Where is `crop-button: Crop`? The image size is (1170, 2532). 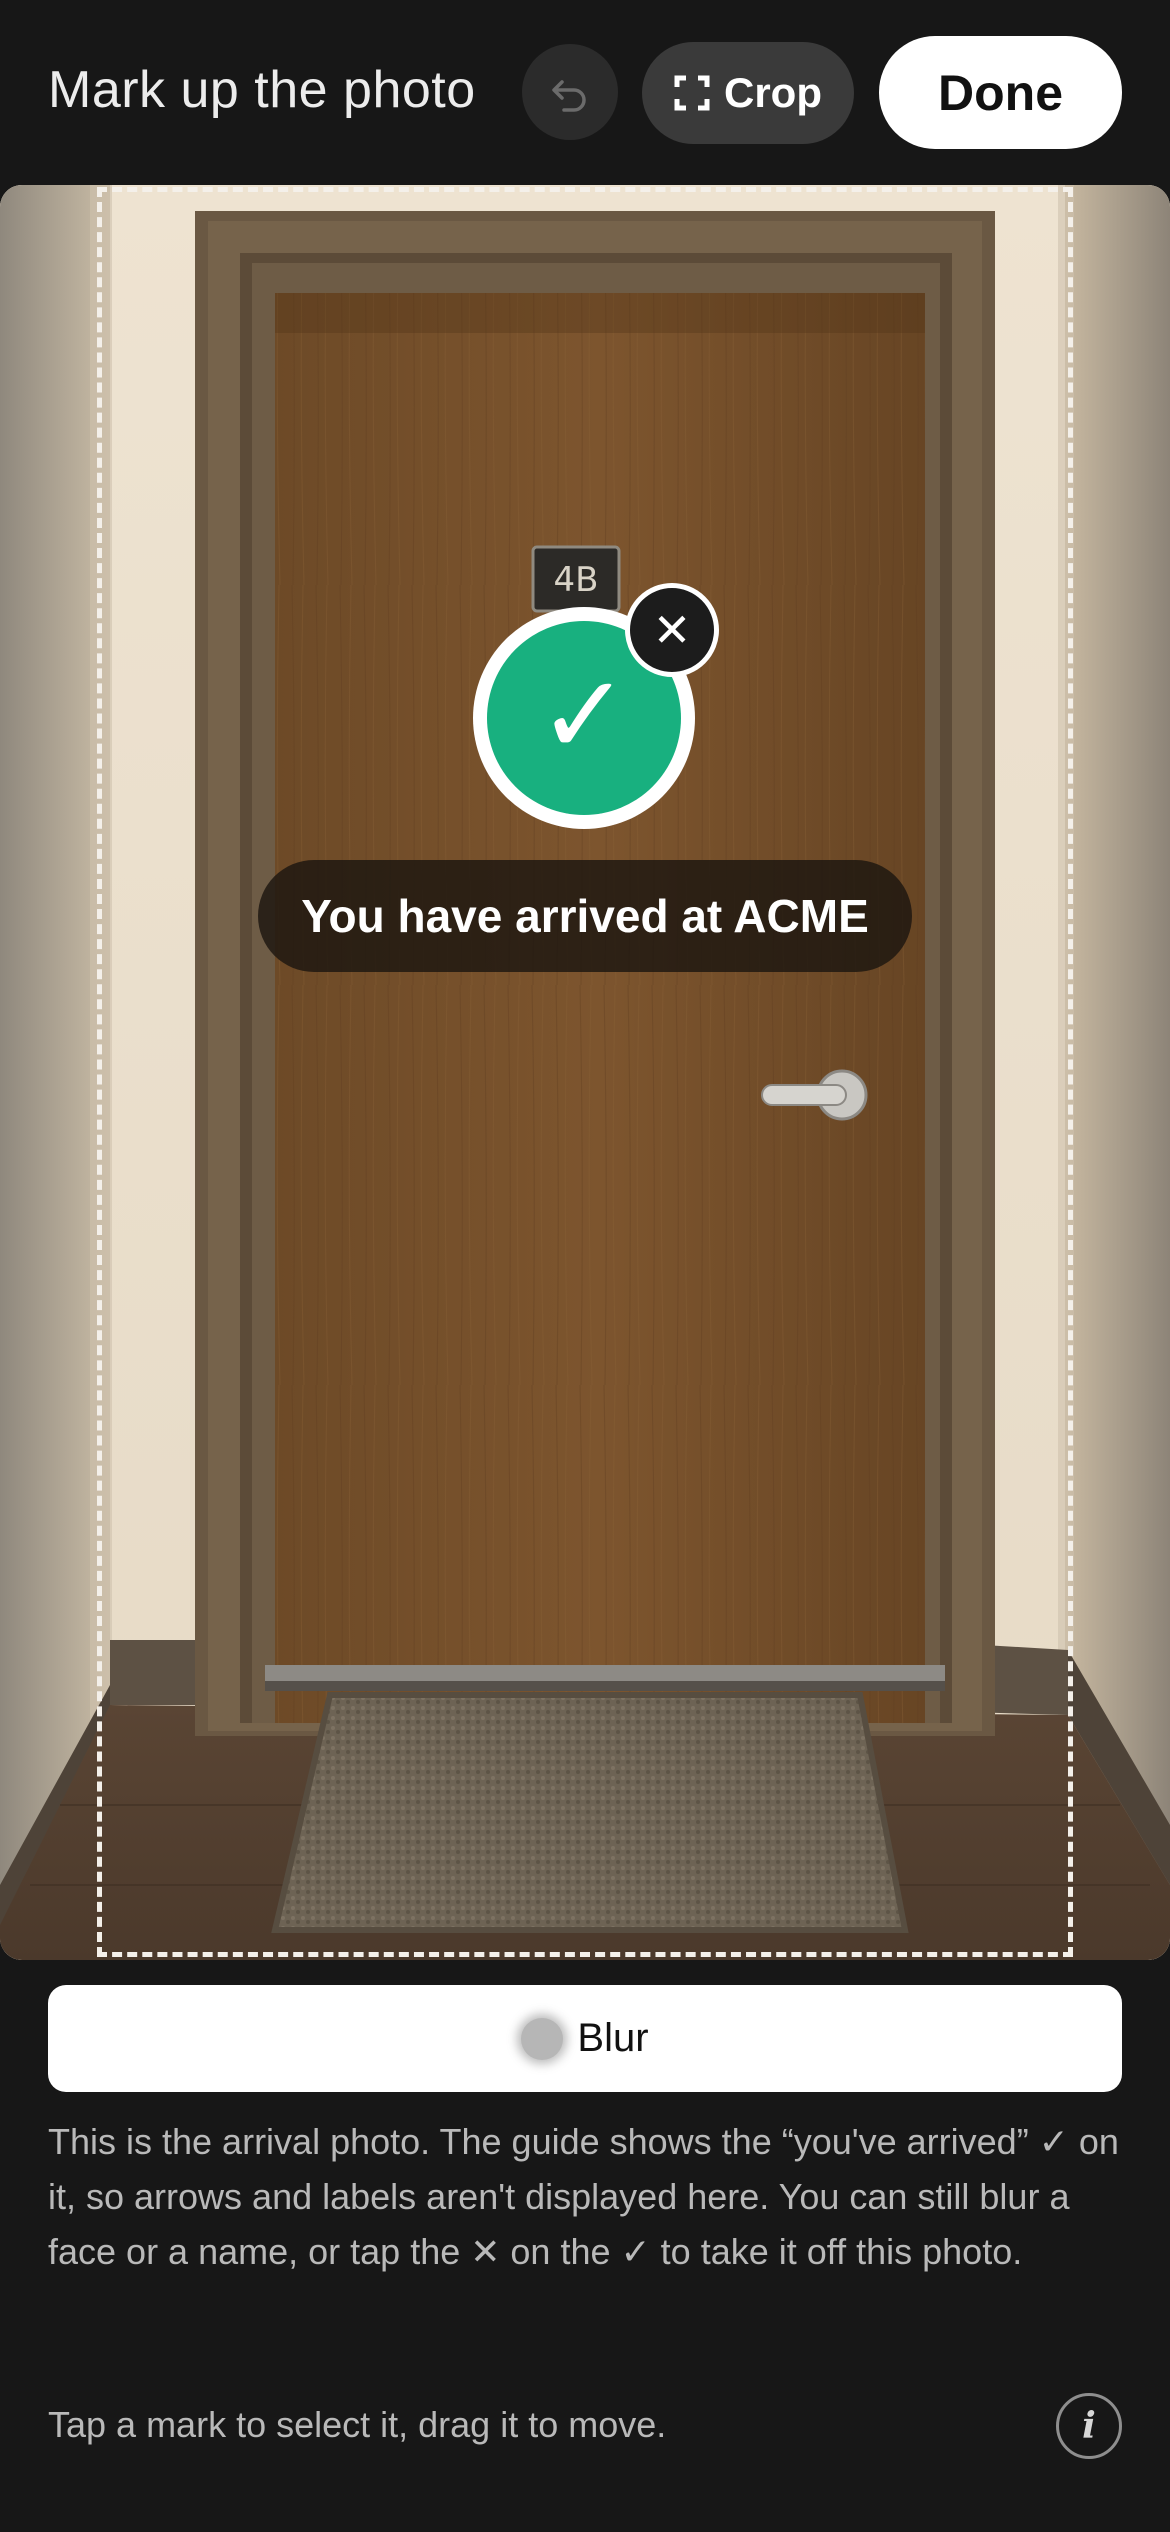
crop-button: Crop is located at coordinates (748, 93).